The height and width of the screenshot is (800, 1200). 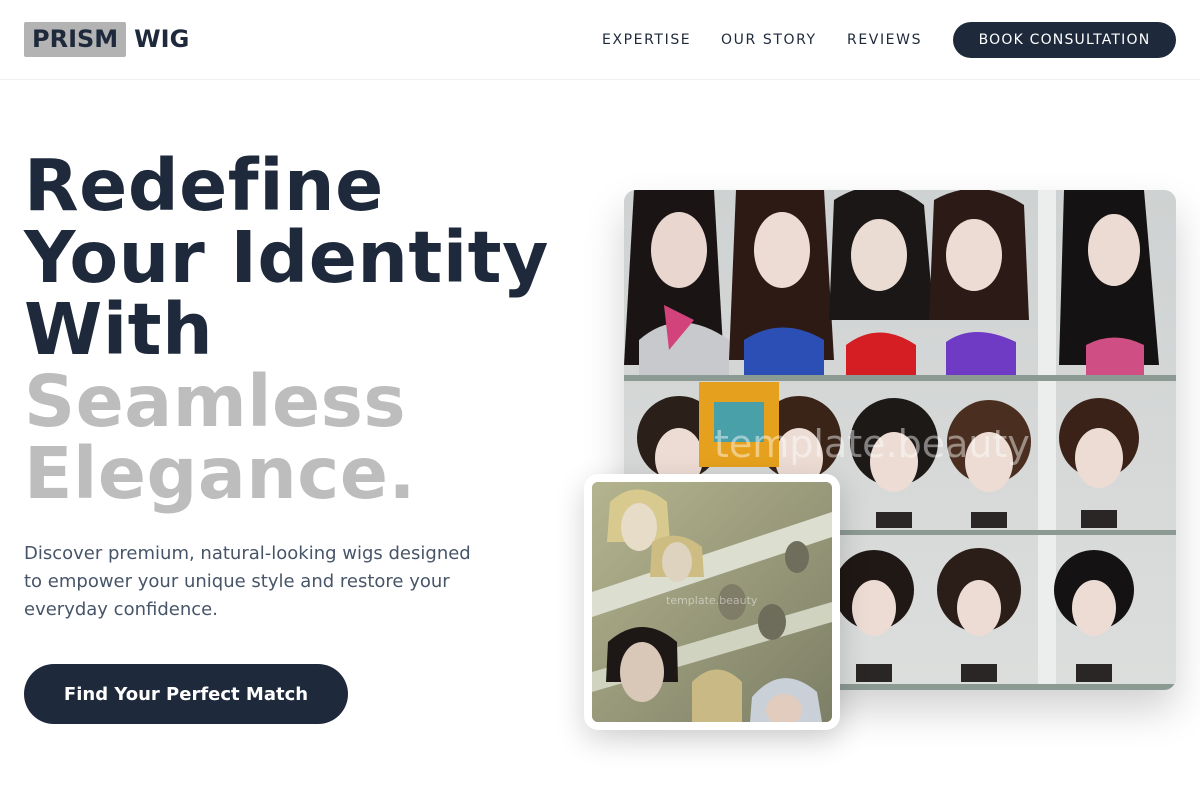 What do you see at coordinates (1064, 40) in the screenshot?
I see `book-consultation-button: BOOK CONSULTATION` at bounding box center [1064, 40].